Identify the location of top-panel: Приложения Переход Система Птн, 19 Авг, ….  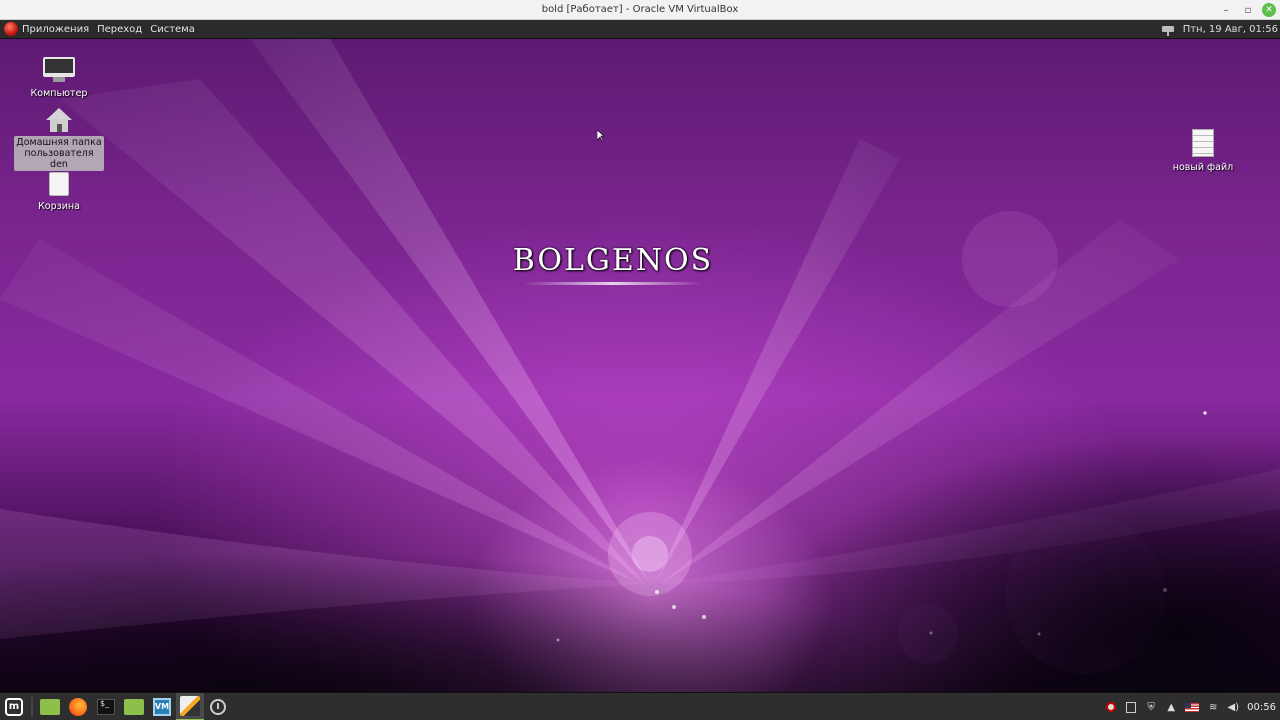
(640, 29).